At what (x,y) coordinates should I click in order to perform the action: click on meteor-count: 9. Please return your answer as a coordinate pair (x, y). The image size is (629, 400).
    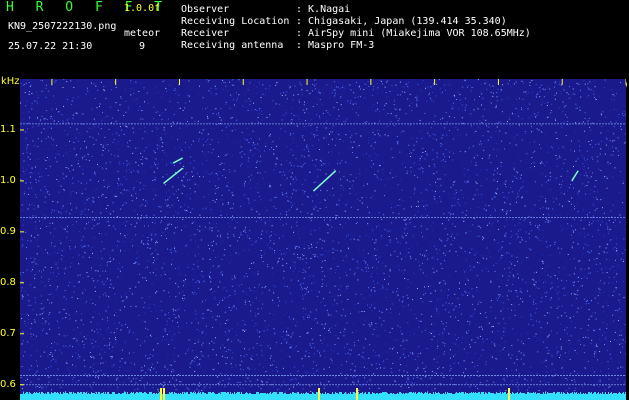
    Looking at the image, I should click on (142, 46).